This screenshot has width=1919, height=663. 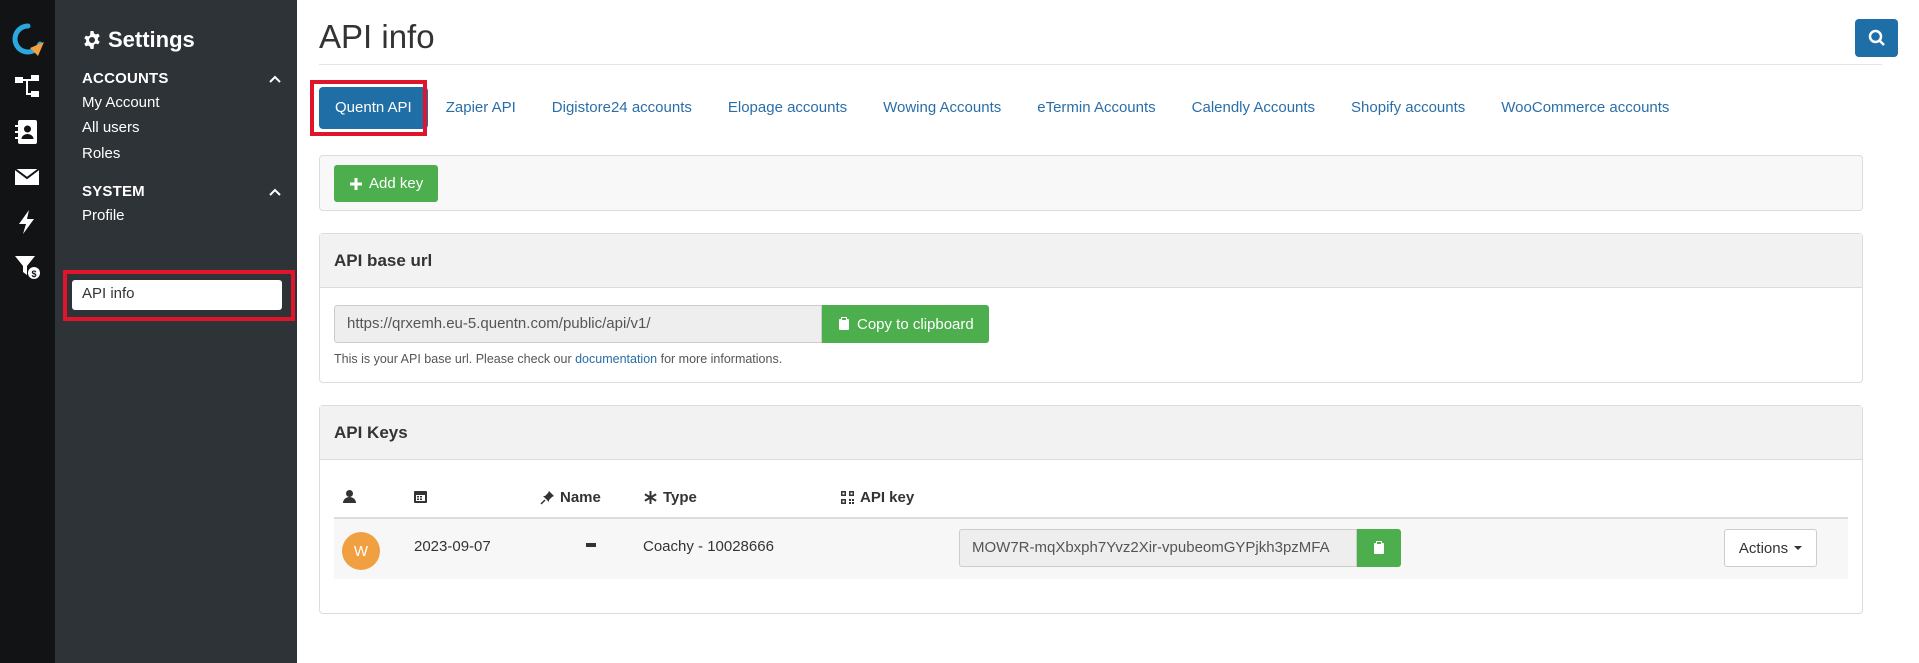 I want to click on highlight-box-sidebar, so click(x=179, y=295).